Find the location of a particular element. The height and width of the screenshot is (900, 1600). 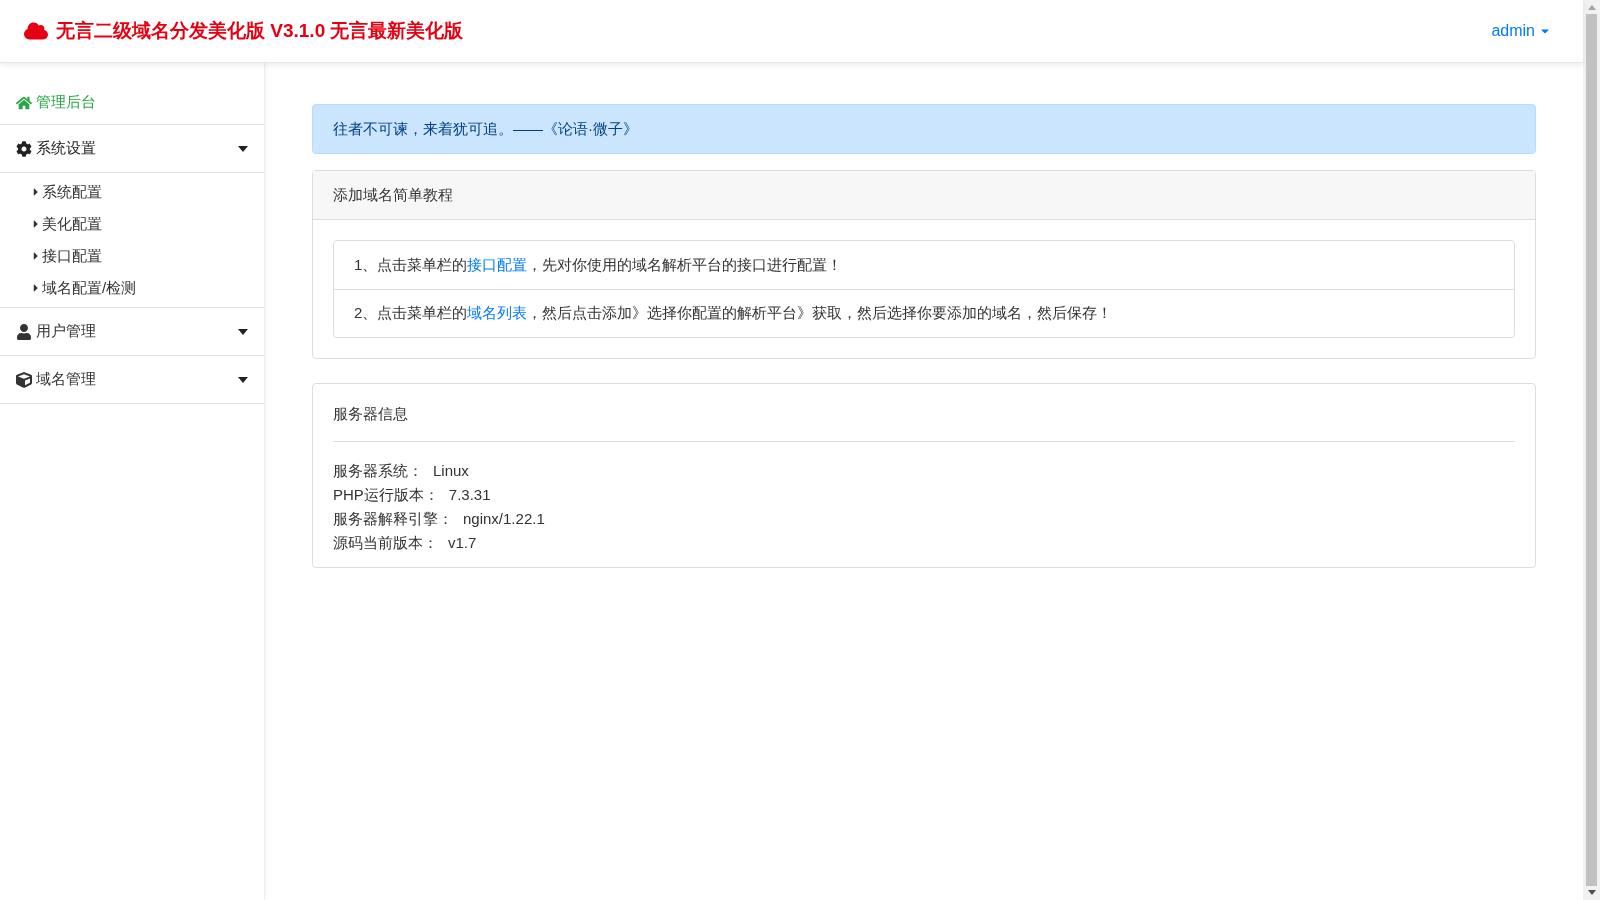

step-link: 域名列表 is located at coordinates (497, 313).